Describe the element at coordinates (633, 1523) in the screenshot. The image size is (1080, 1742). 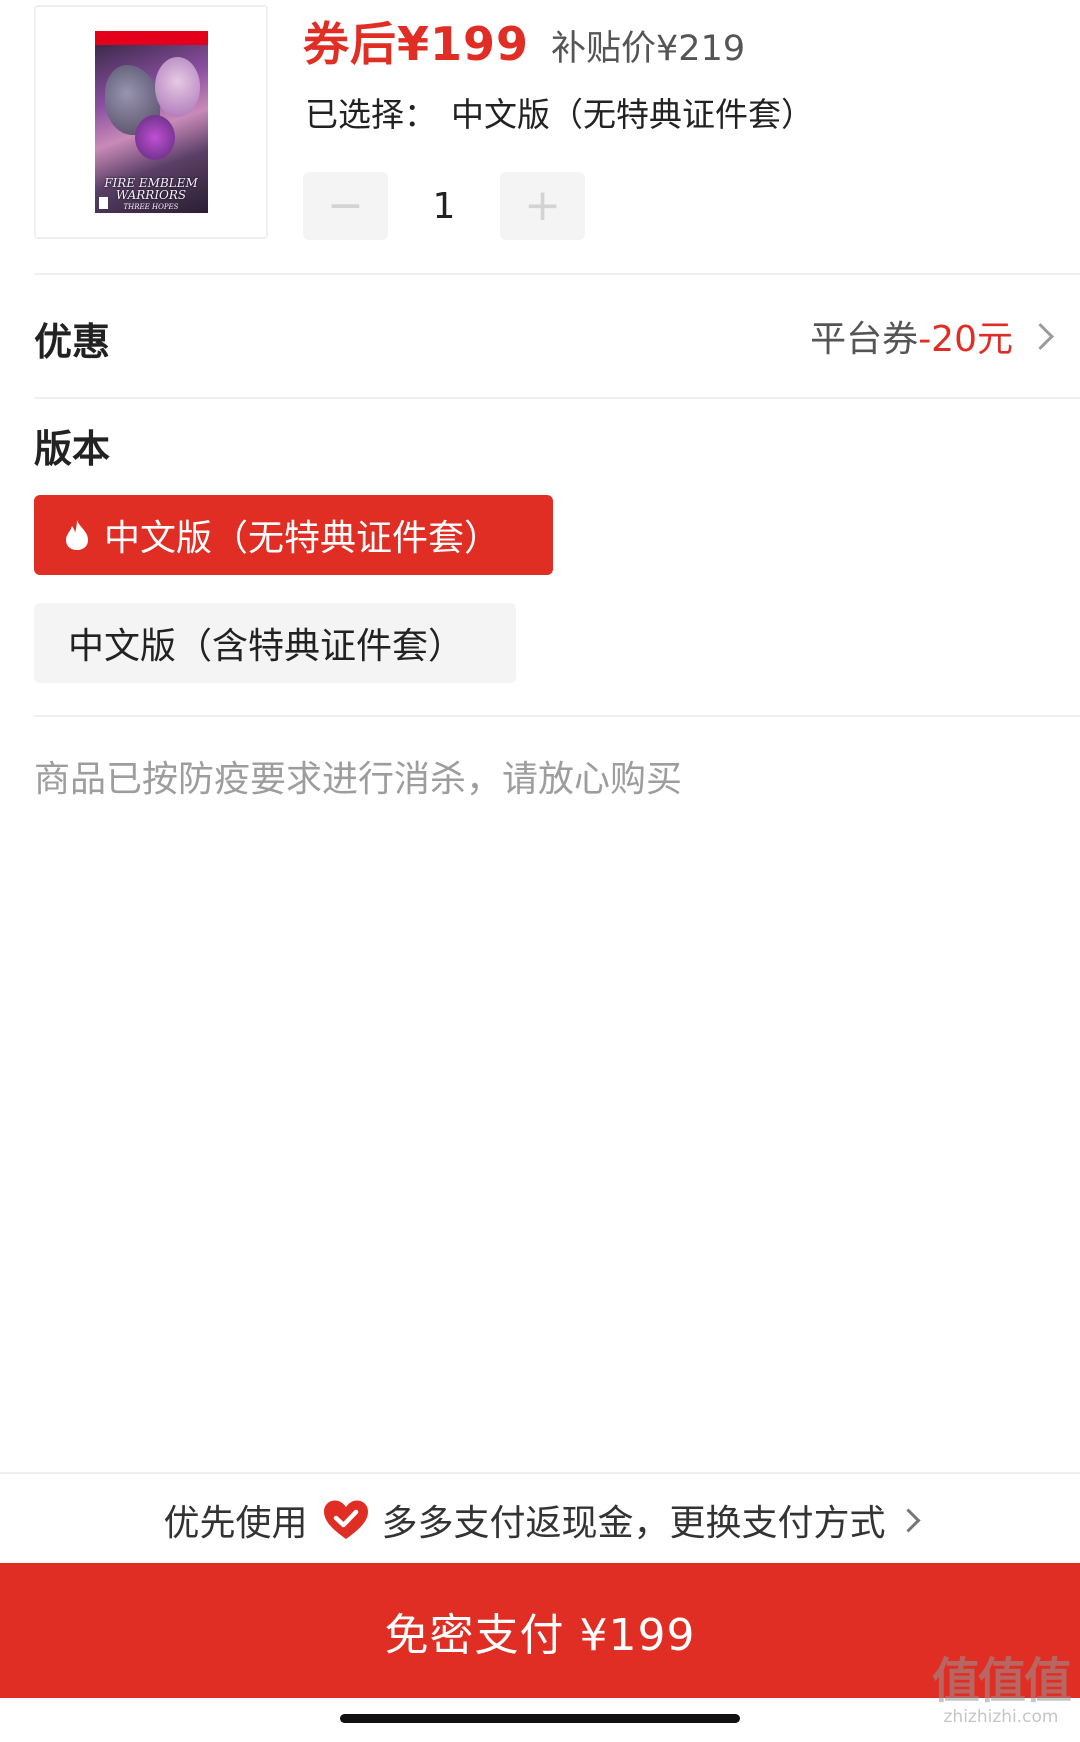
I see `payment-hint-suffix: 多多支付返现金，更换支付方式` at that location.